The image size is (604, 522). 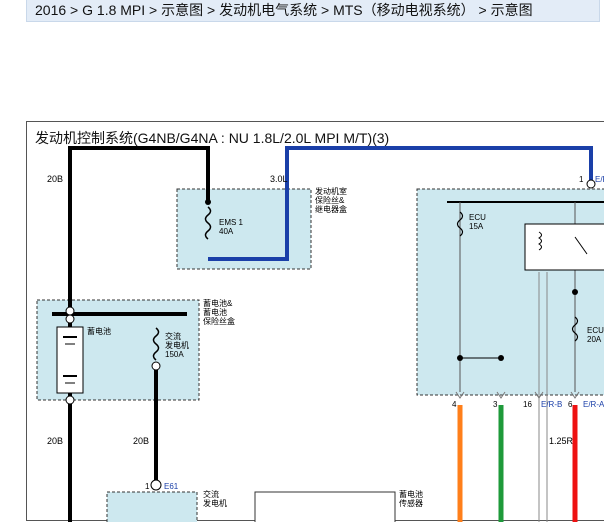 I want to click on wire-label-20b-left: 20B, so click(x=55, y=441).